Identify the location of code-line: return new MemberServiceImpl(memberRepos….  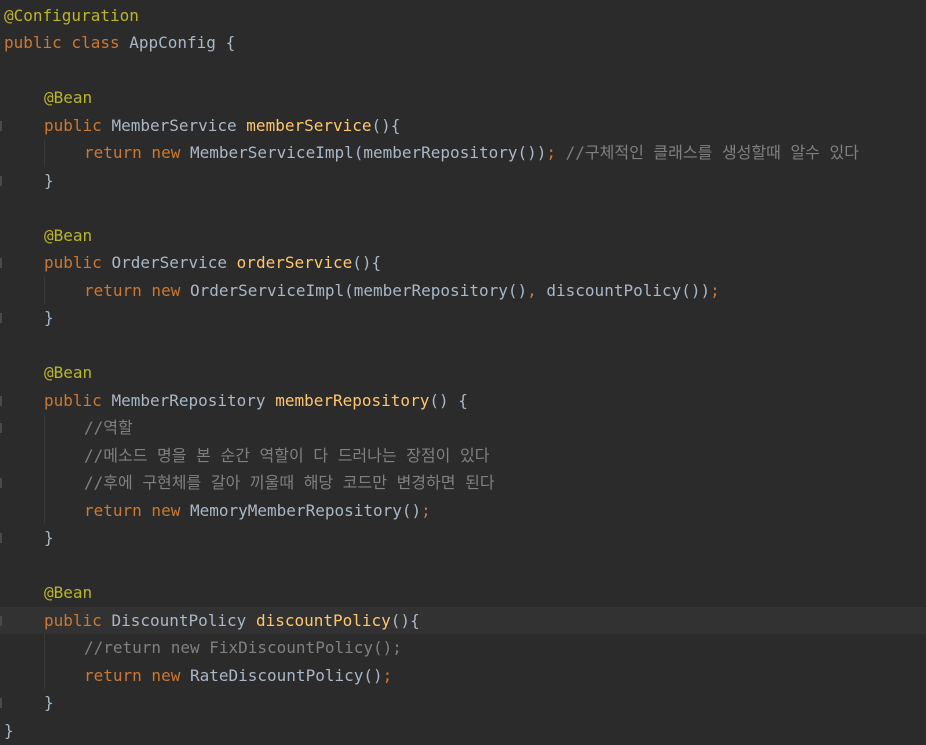
(463, 153).